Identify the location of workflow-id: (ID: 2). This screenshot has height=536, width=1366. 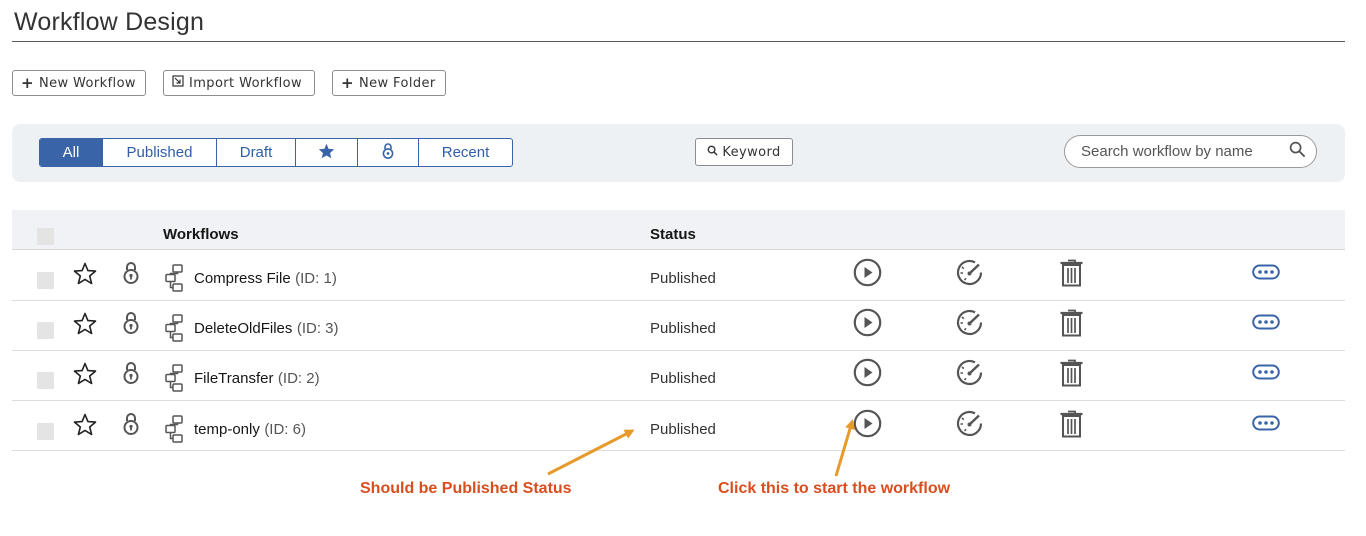
(298, 378).